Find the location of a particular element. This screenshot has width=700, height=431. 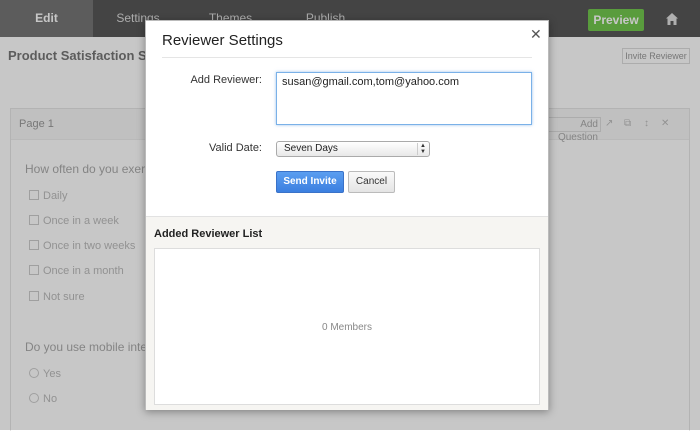

dialog-title: Reviewer Settings is located at coordinates (222, 40).